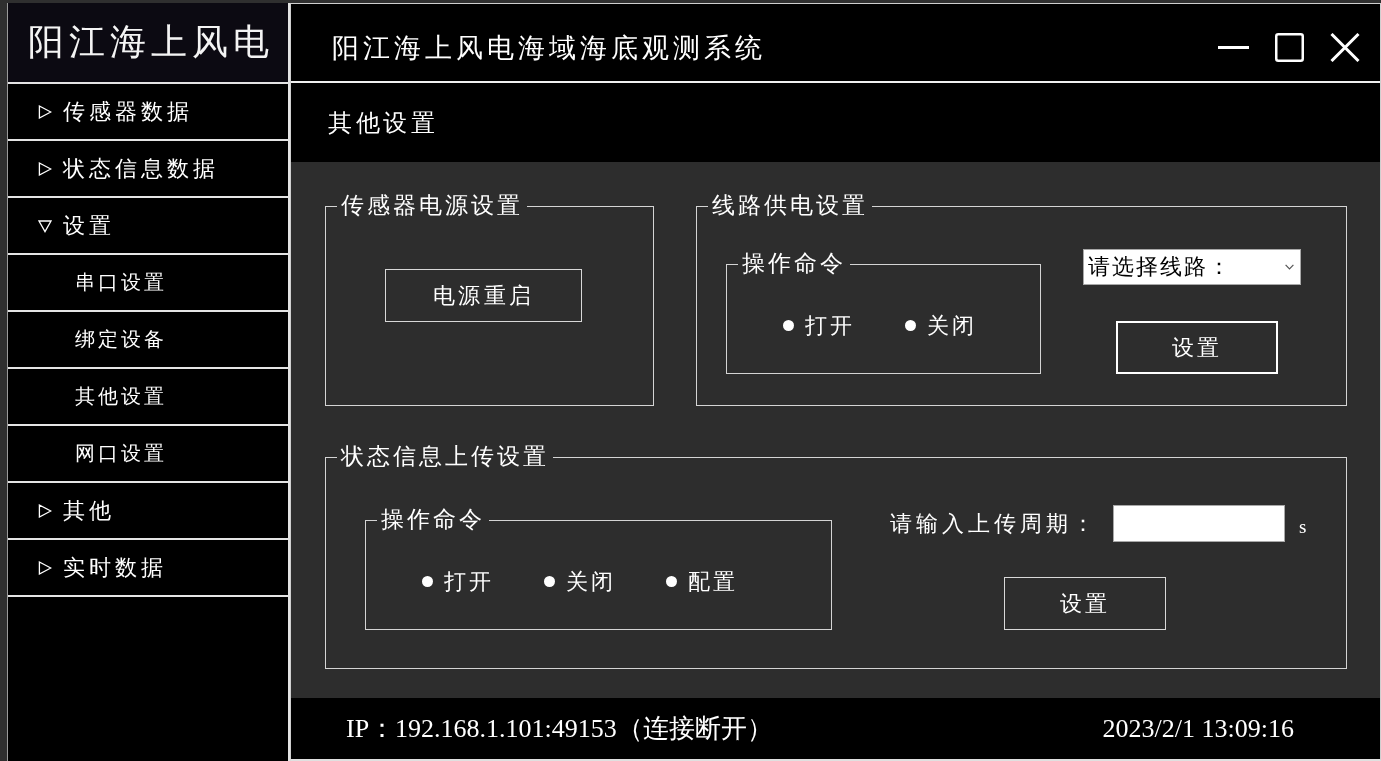  Describe the element at coordinates (148, 568) in the screenshot. I see `nav-item: 实时数据` at that location.